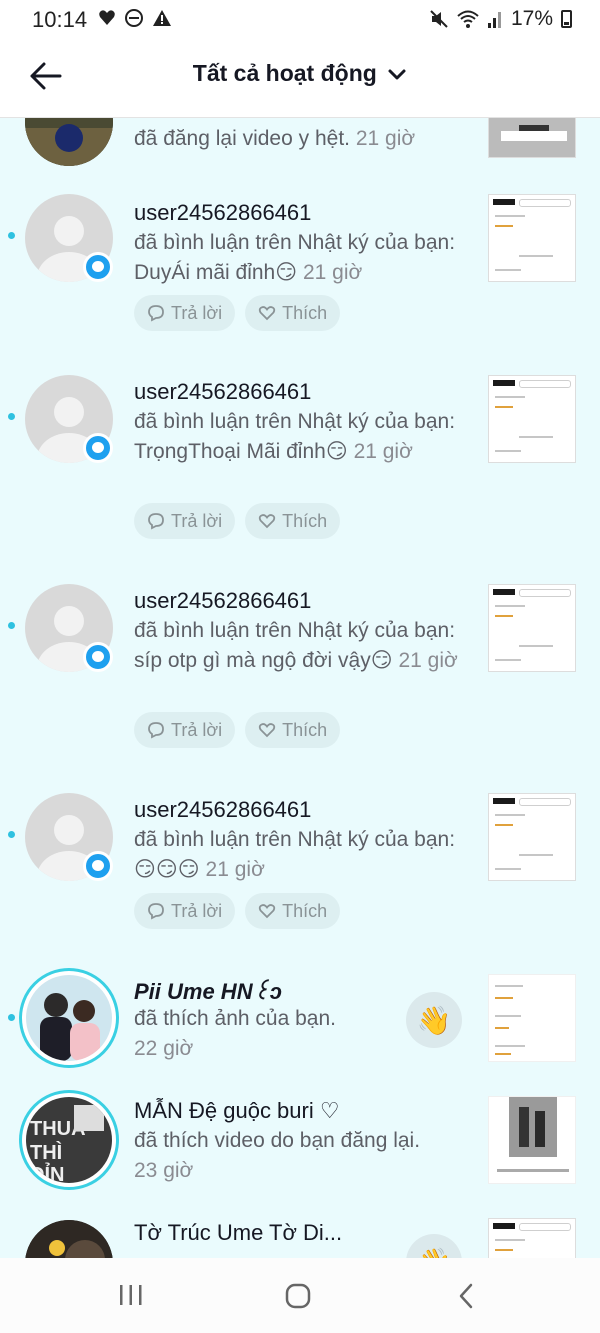  I want to click on recents-icon, so click(131, 1297).